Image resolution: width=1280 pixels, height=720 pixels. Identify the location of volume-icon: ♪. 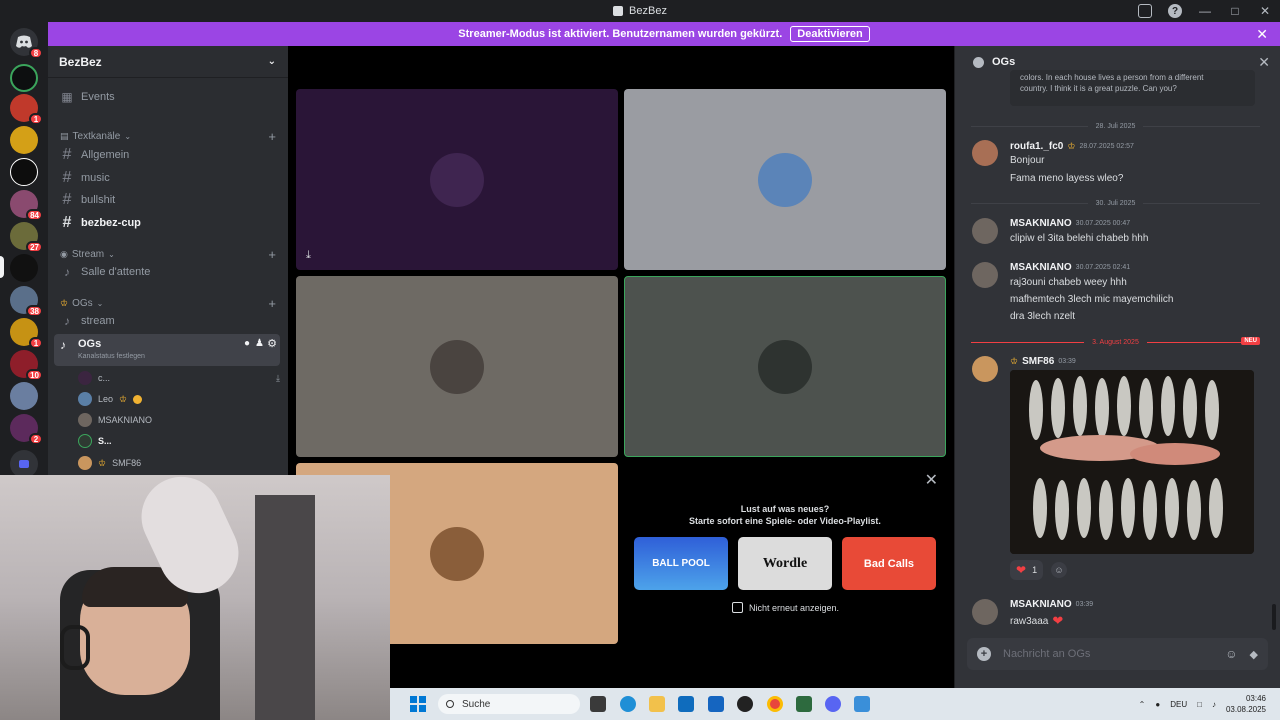
(1214, 704).